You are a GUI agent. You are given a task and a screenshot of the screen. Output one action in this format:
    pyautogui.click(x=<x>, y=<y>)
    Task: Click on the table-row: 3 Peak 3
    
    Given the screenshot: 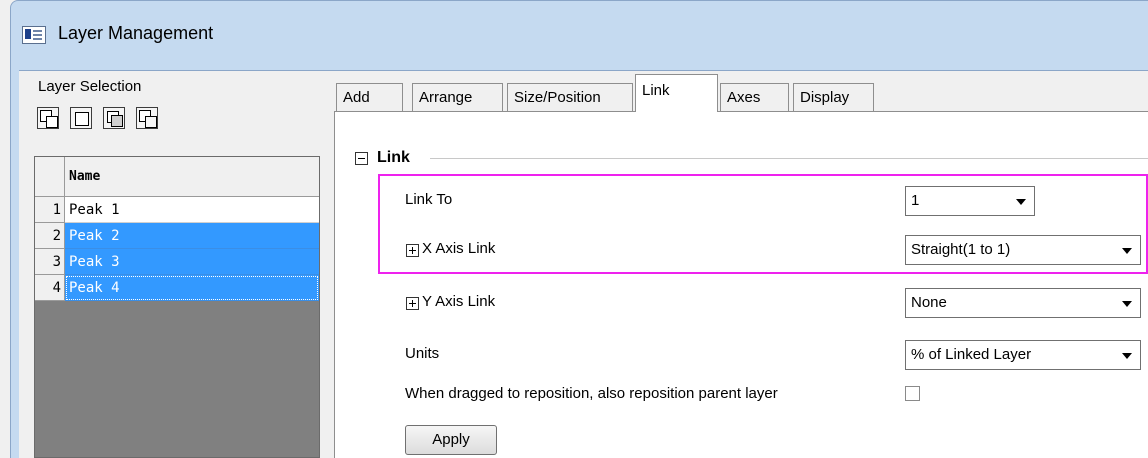 What is the action you would take?
    pyautogui.click(x=177, y=262)
    